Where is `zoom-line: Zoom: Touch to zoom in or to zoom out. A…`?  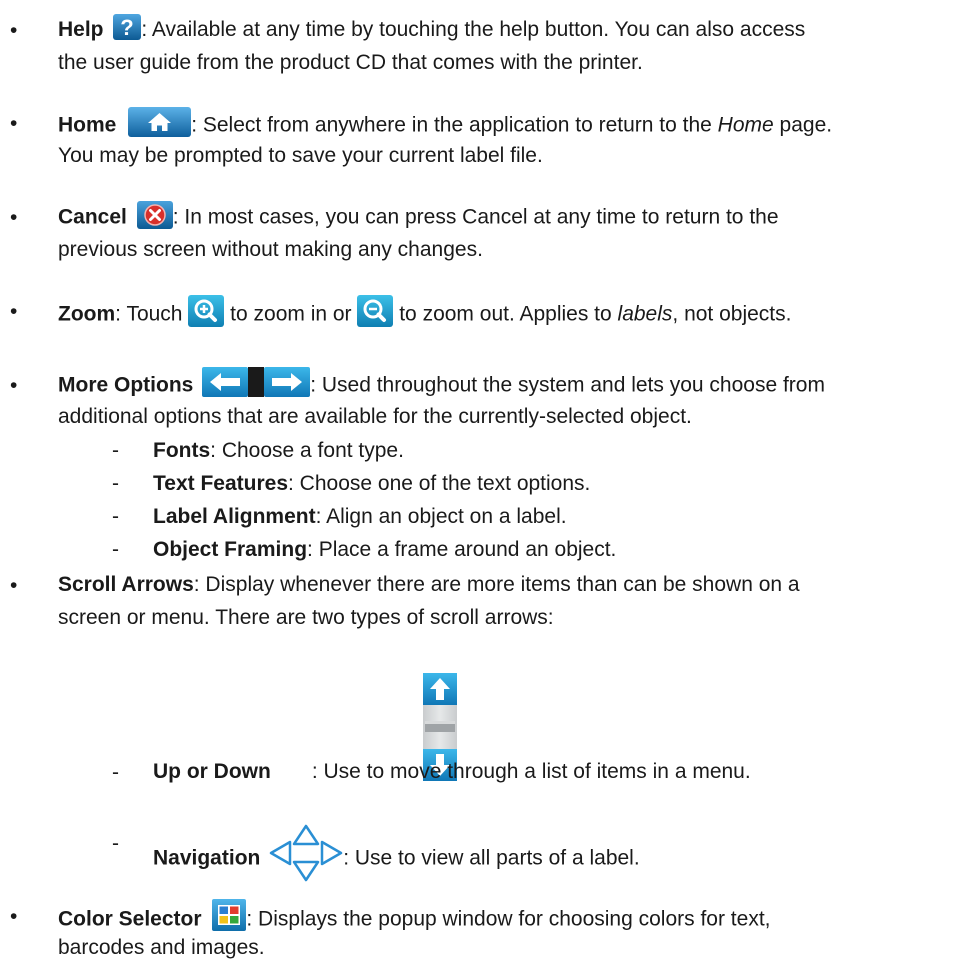
zoom-line: Zoom: Touch to zoom in or to zoom out. A… is located at coordinates (425, 313).